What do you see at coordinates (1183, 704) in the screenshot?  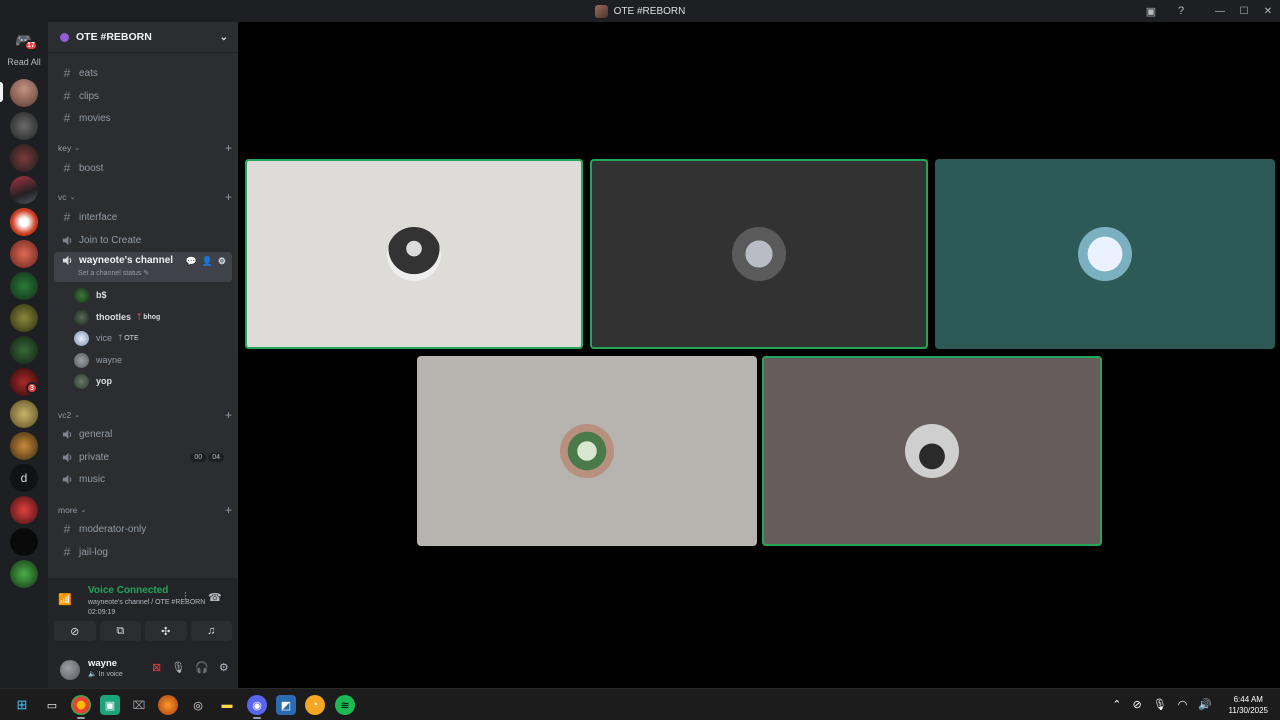 I see `wifi-icon: ◠` at bounding box center [1183, 704].